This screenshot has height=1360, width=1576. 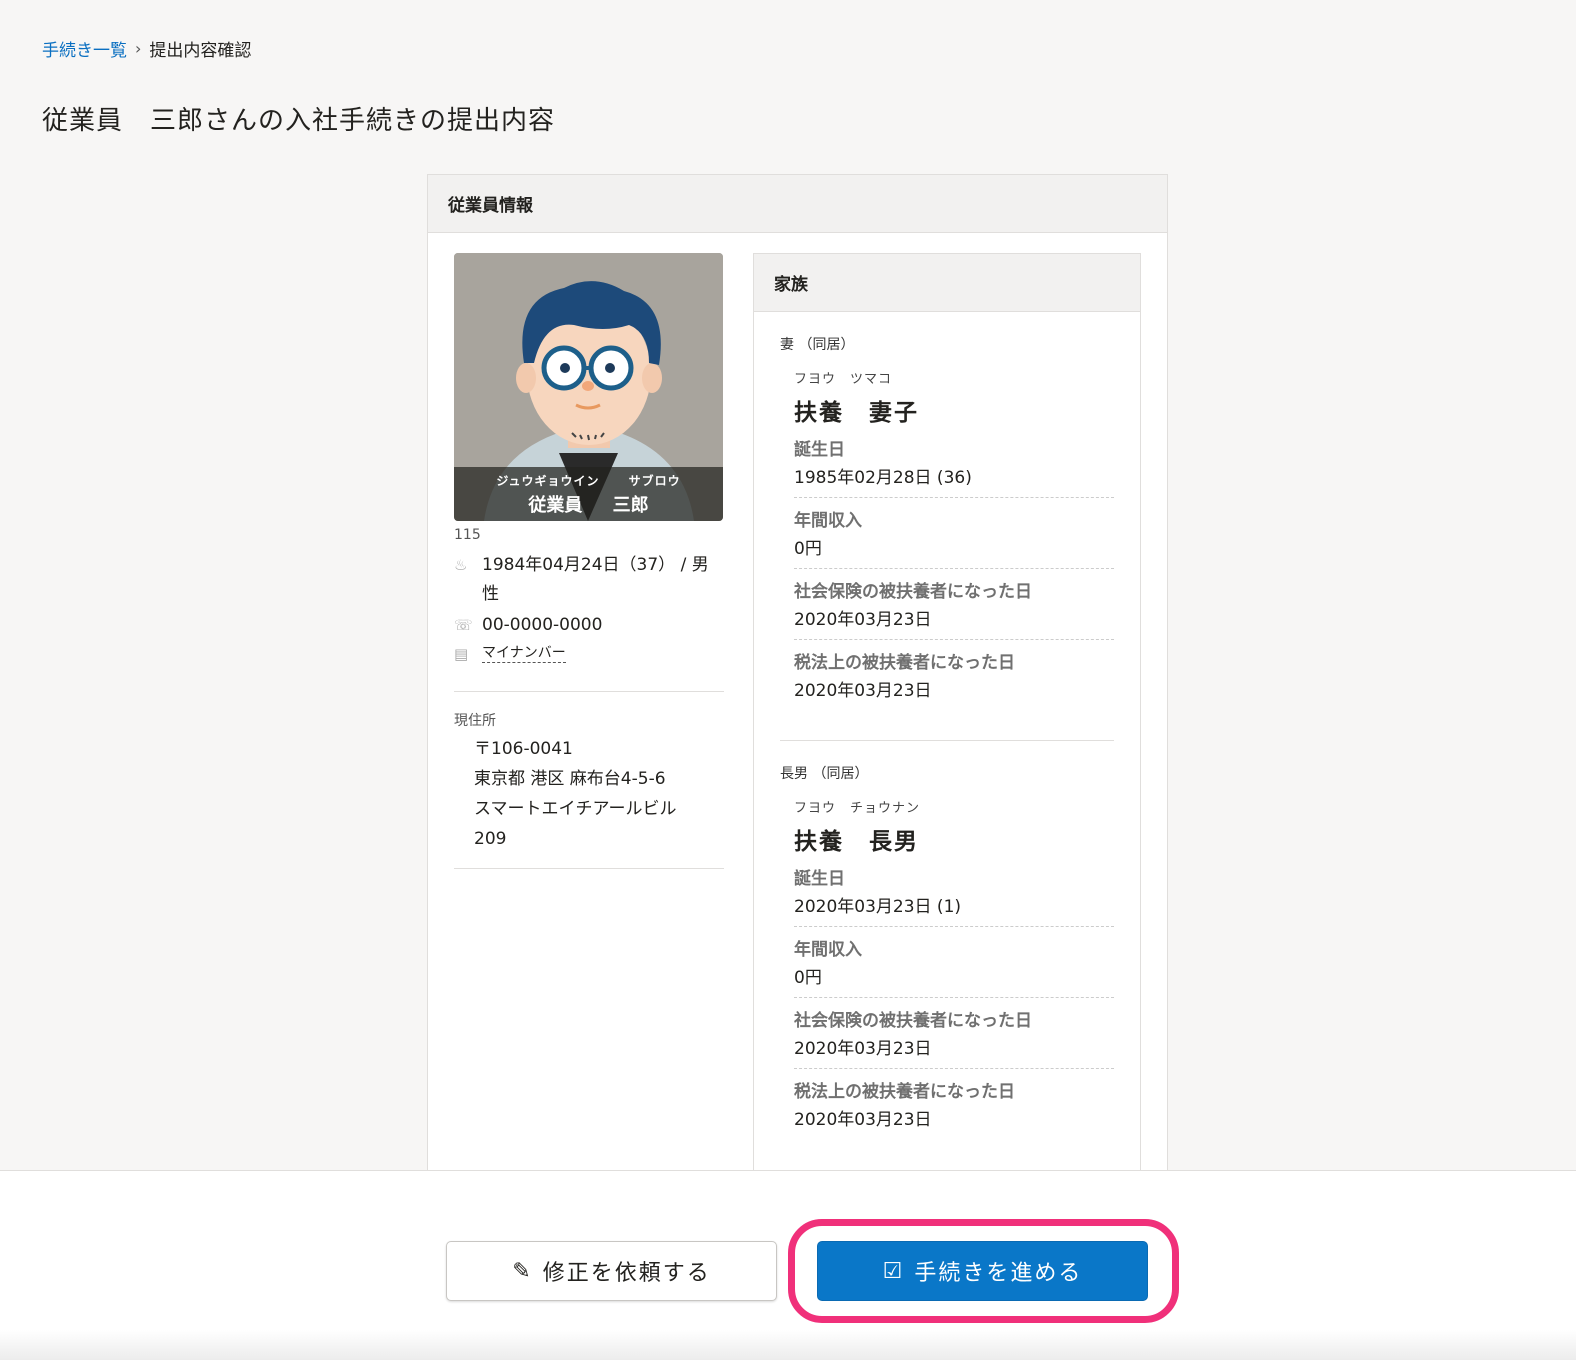 What do you see at coordinates (575, 809) in the screenshot?
I see `address-line2: スマートエイチアールビル` at bounding box center [575, 809].